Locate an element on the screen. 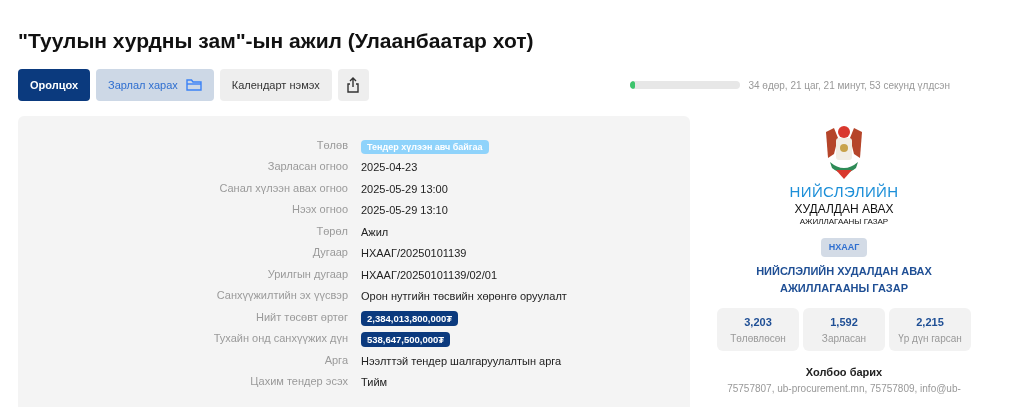  logo-text: ХУДАЛДАН АВАХ is located at coordinates (844, 209).